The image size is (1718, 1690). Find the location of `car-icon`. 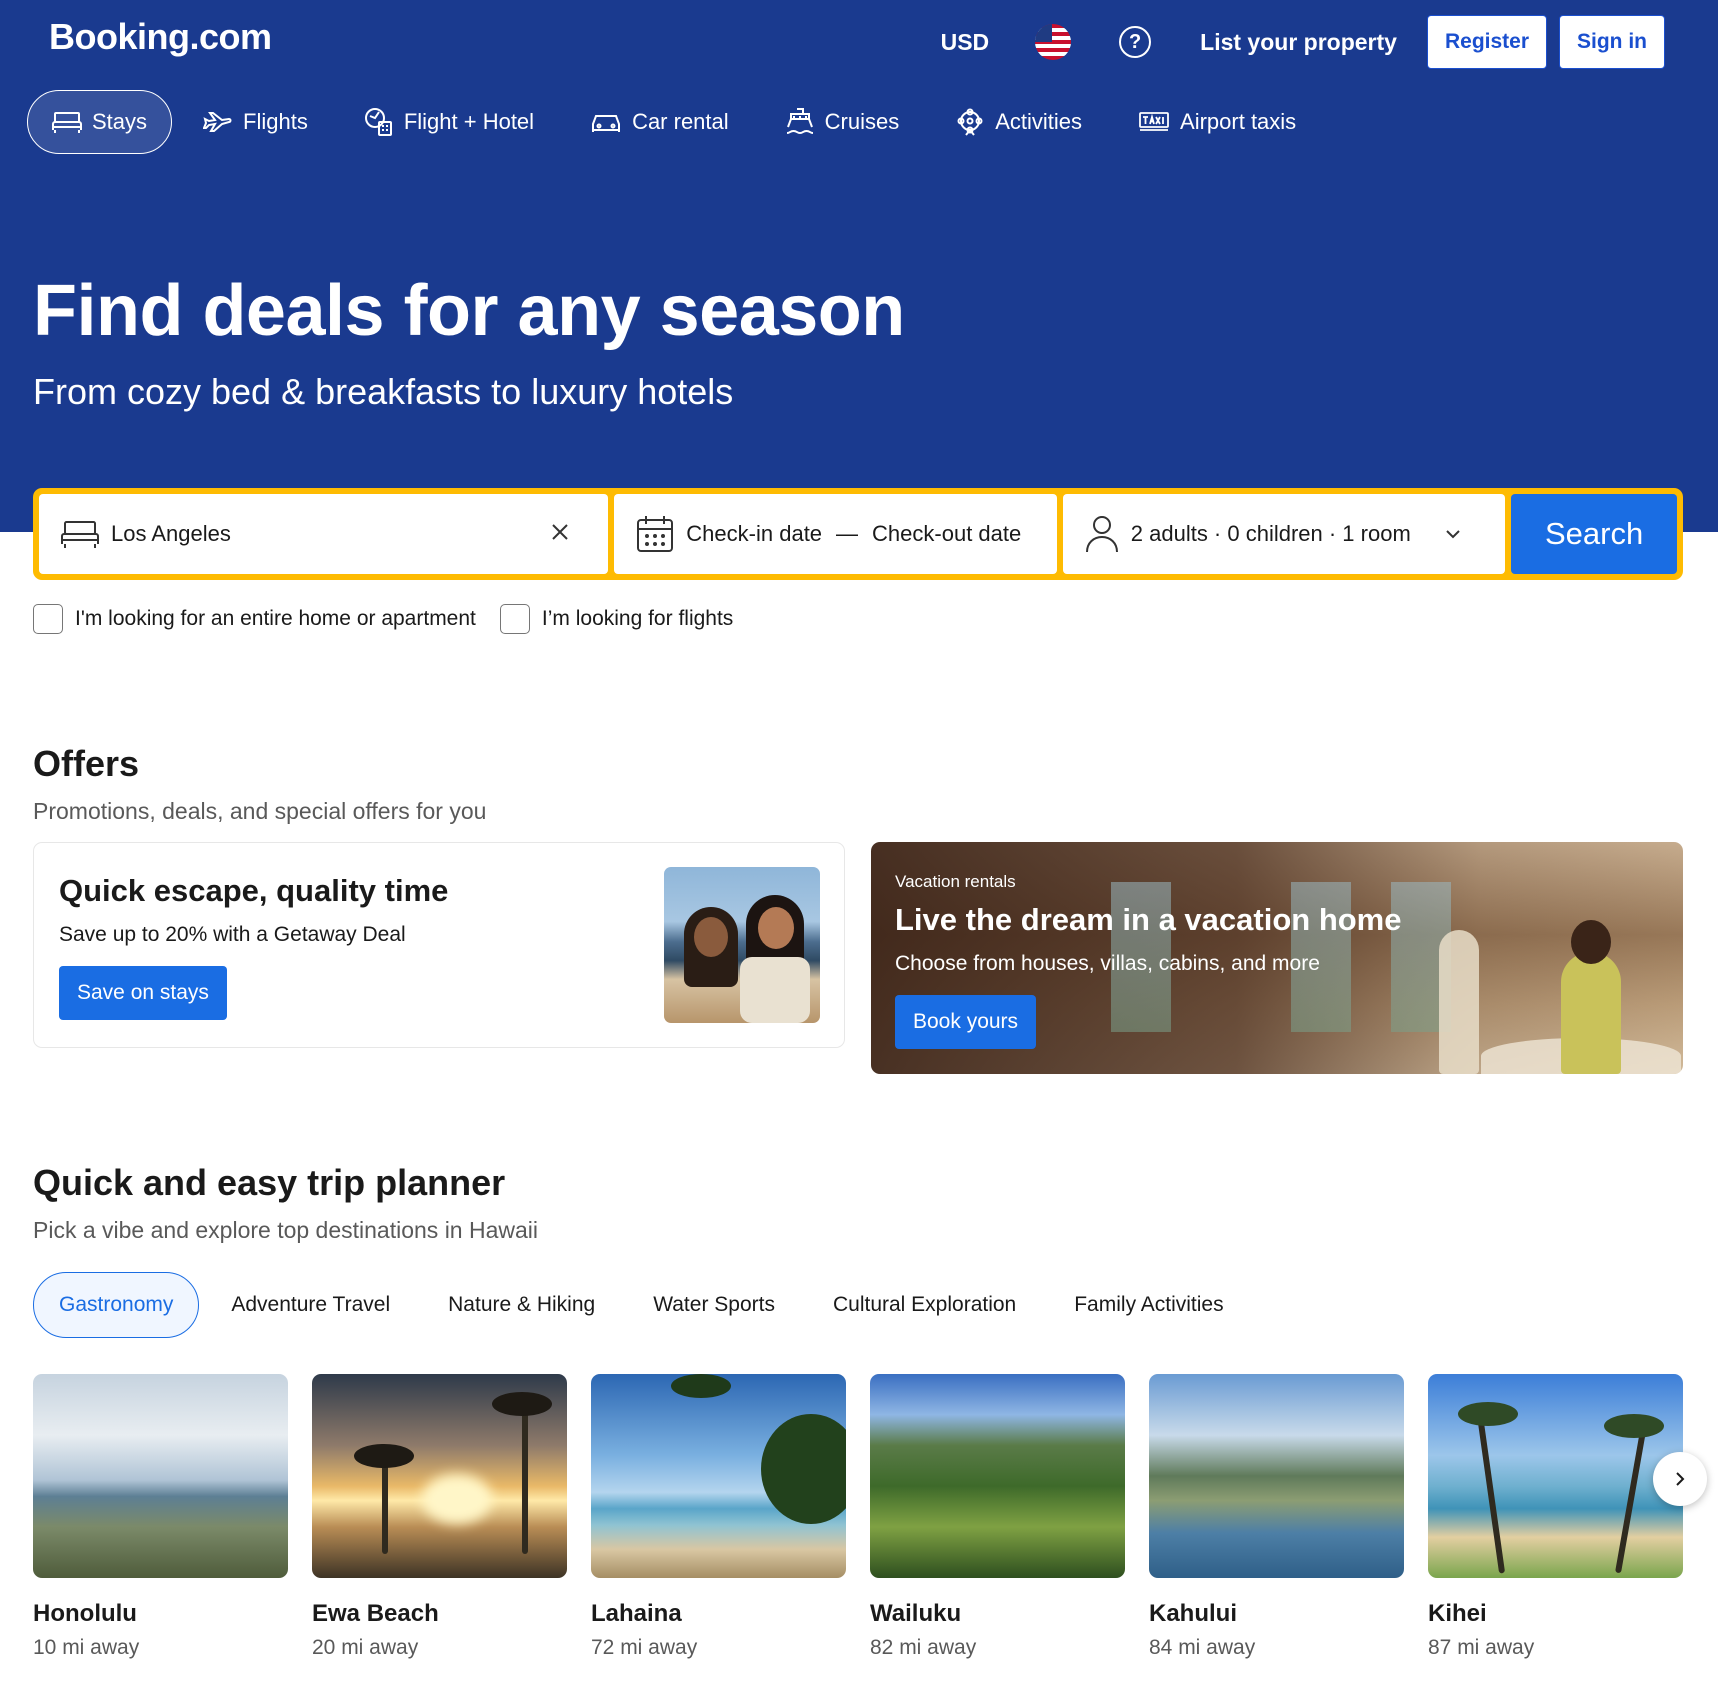

car-icon is located at coordinates (606, 123).